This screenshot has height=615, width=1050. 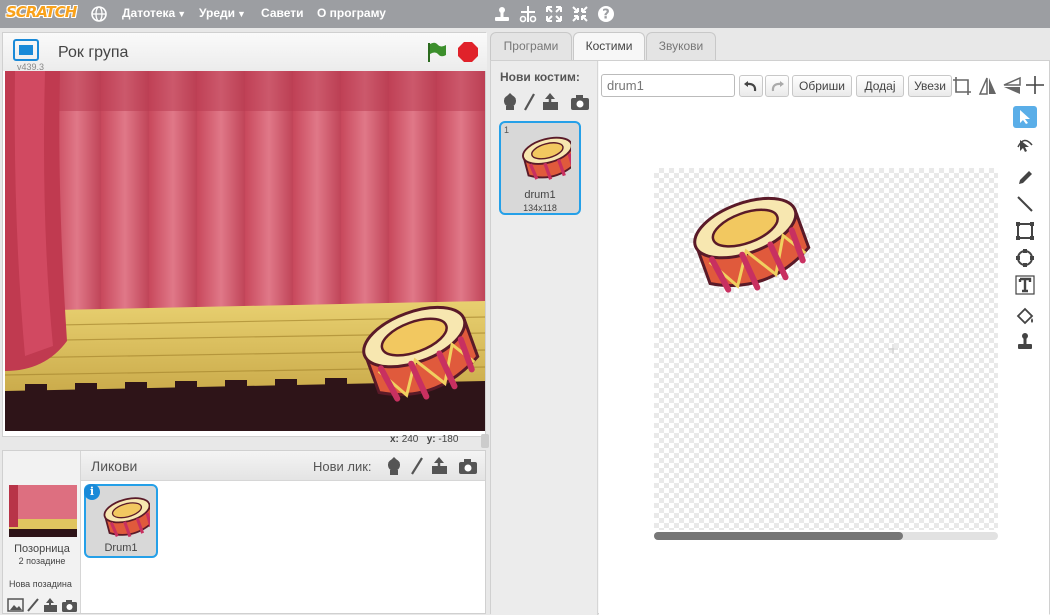 What do you see at coordinates (893, 349) in the screenshot?
I see `canvas-center-marker` at bounding box center [893, 349].